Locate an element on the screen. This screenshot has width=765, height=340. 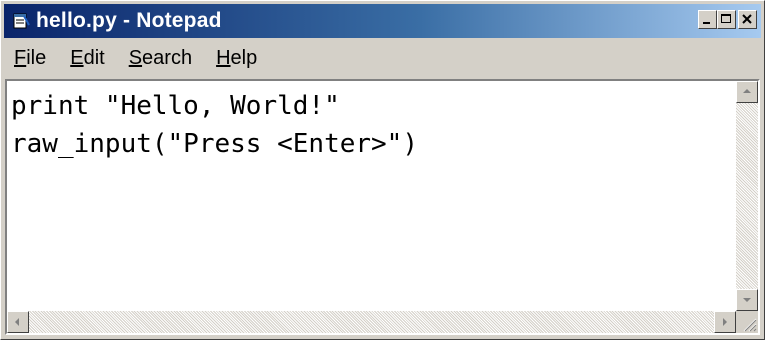
minimize-button is located at coordinates (707, 19).